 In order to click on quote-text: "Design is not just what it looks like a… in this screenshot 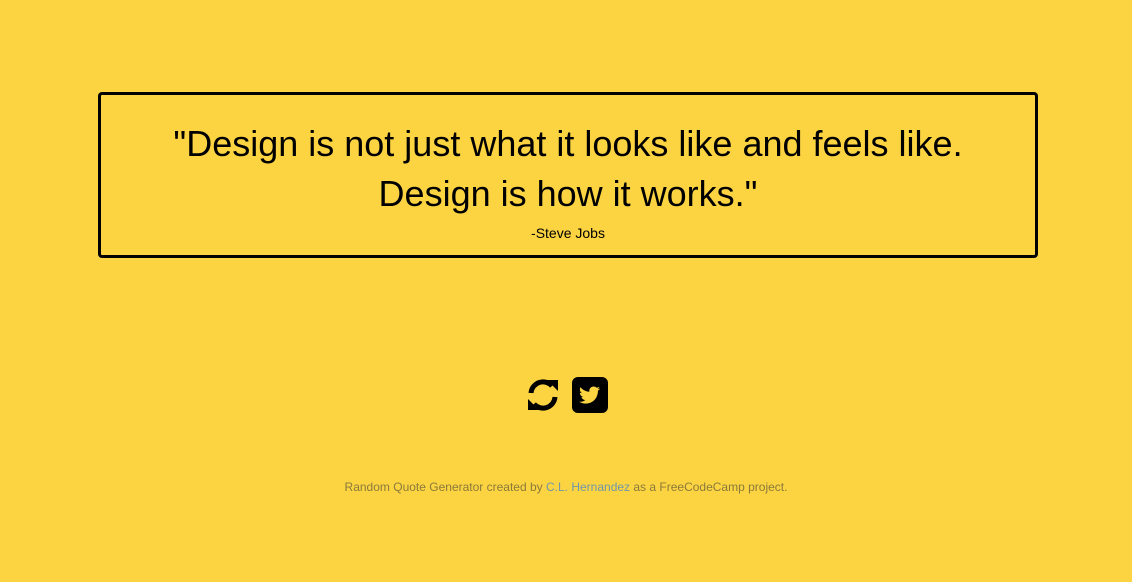, I will do `click(568, 168)`.